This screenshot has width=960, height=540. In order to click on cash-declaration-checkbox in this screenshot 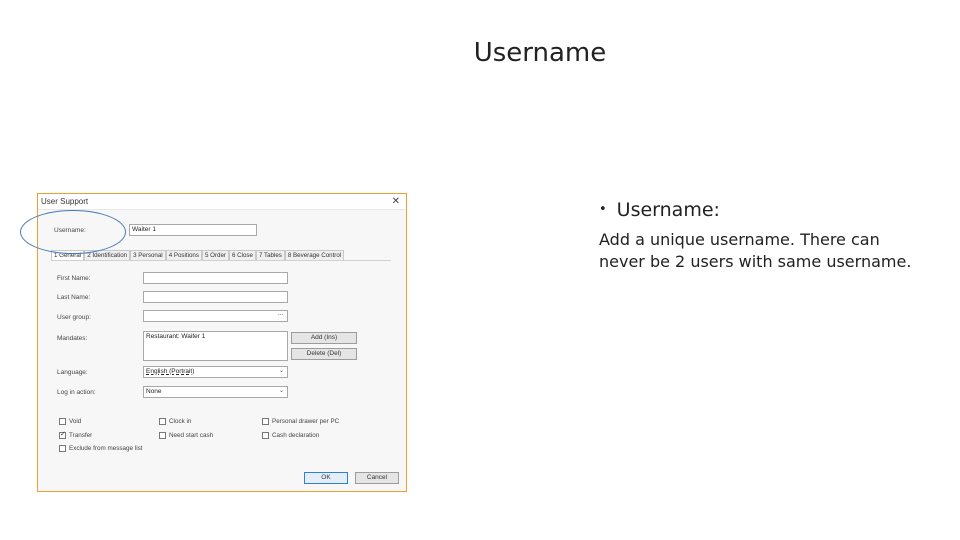, I will do `click(265, 435)`.